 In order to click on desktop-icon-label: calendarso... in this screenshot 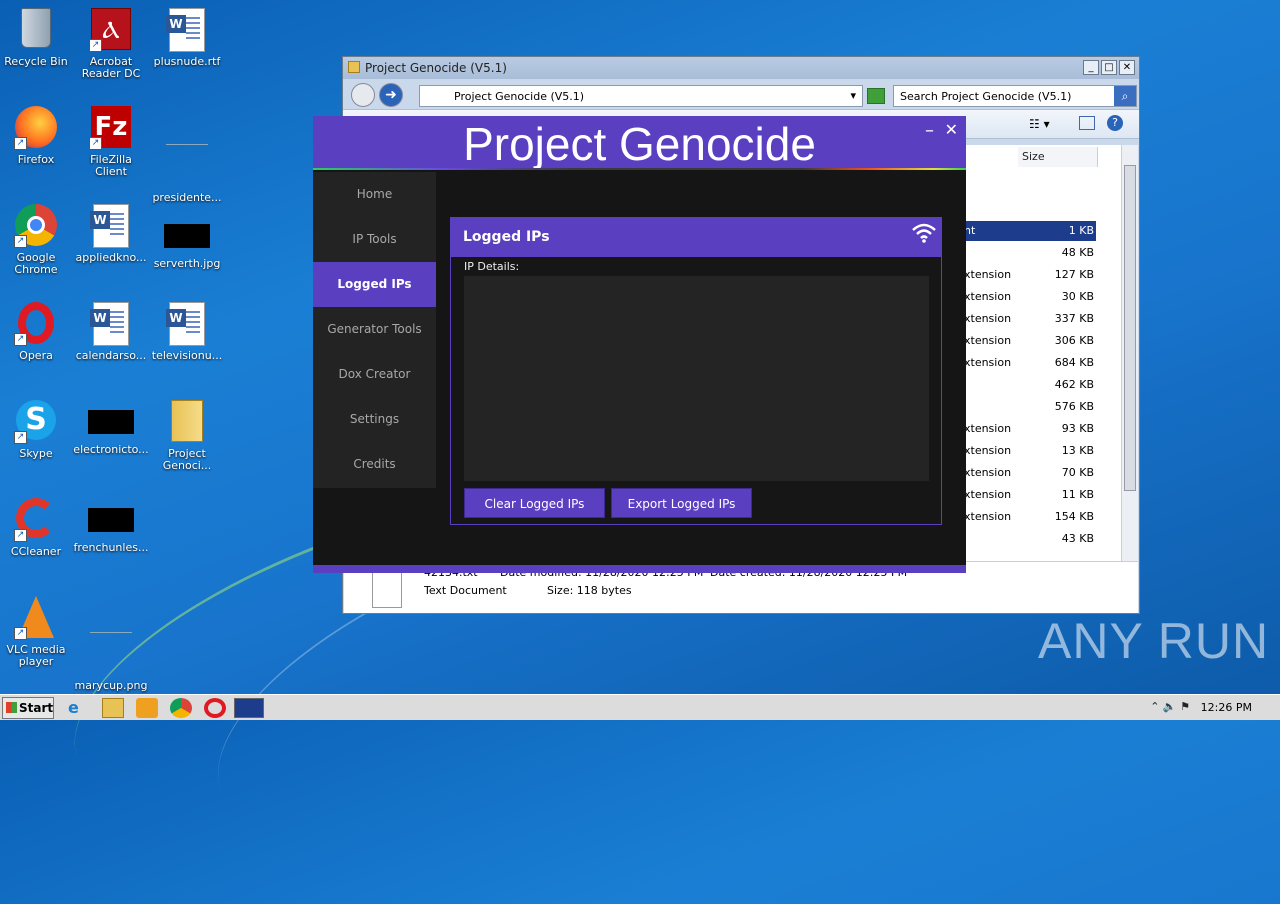, I will do `click(111, 355)`.